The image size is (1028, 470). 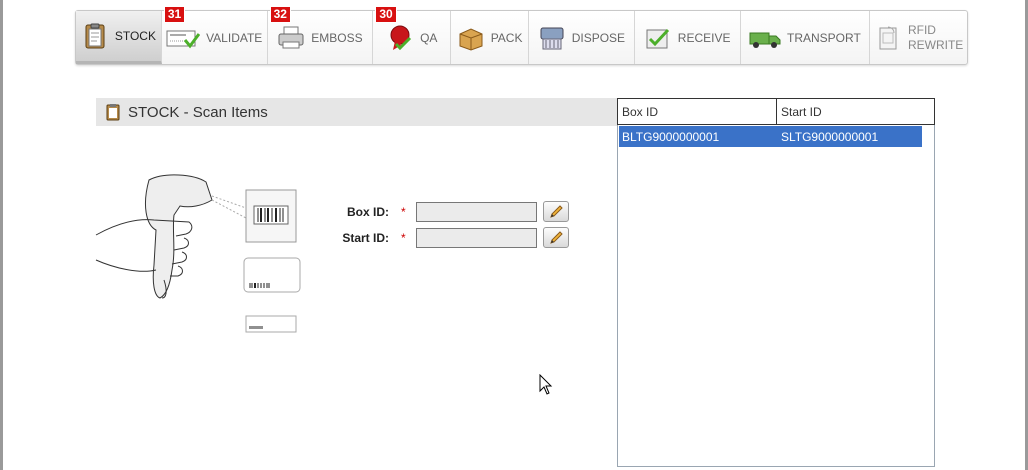 I want to click on tab-qa: 30 QA, so click(x=412, y=35).